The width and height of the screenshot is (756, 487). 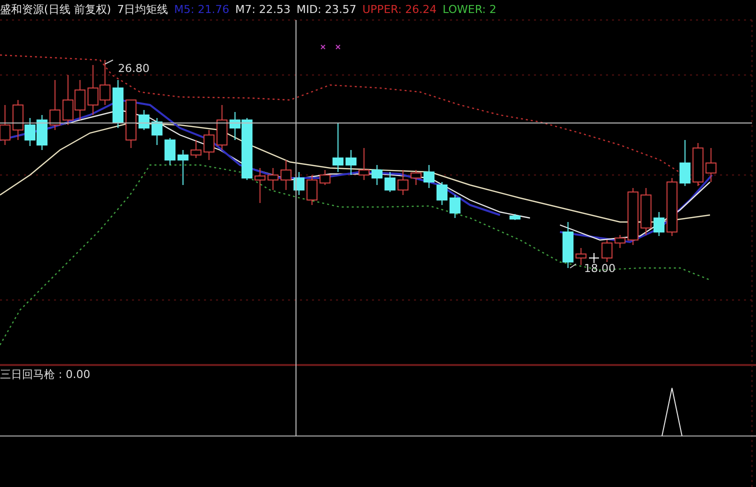 What do you see at coordinates (399, 9) in the screenshot?
I see `legend-value: UPPER: 26.24` at bounding box center [399, 9].